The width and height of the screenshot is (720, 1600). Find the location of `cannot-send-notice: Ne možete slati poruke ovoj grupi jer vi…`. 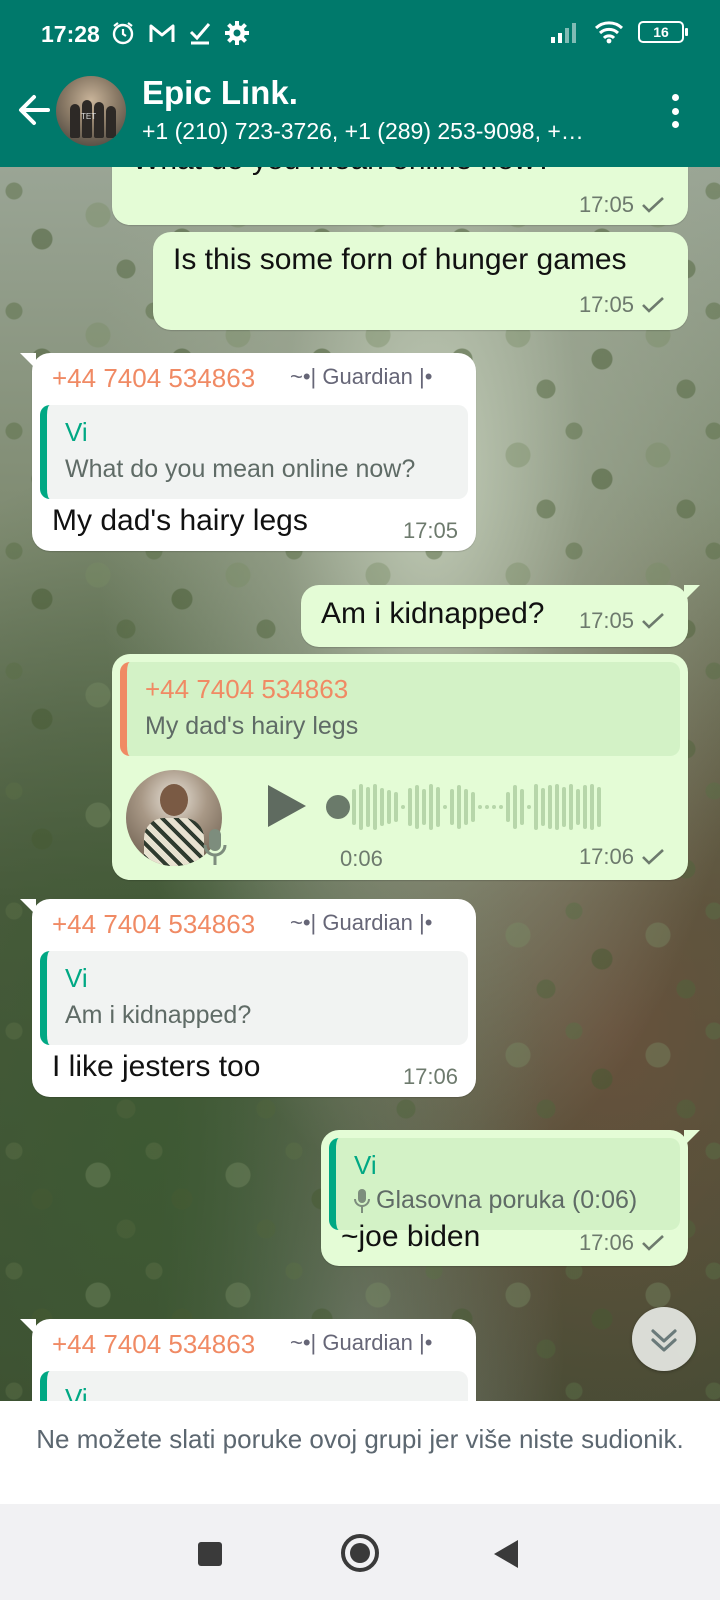

cannot-send-notice: Ne možete slati poruke ovoj grupi jer vi… is located at coordinates (360, 1452).